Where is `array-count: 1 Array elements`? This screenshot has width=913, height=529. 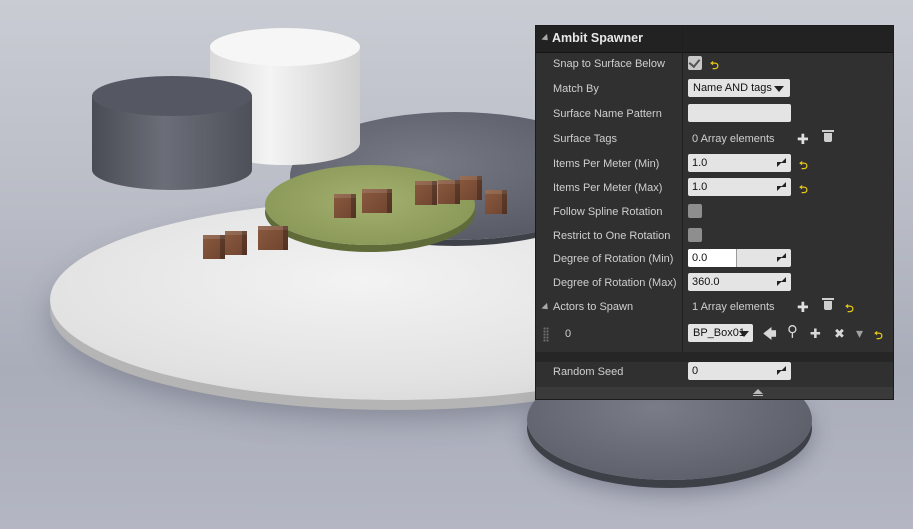
array-count: 1 Array elements is located at coordinates (733, 307).